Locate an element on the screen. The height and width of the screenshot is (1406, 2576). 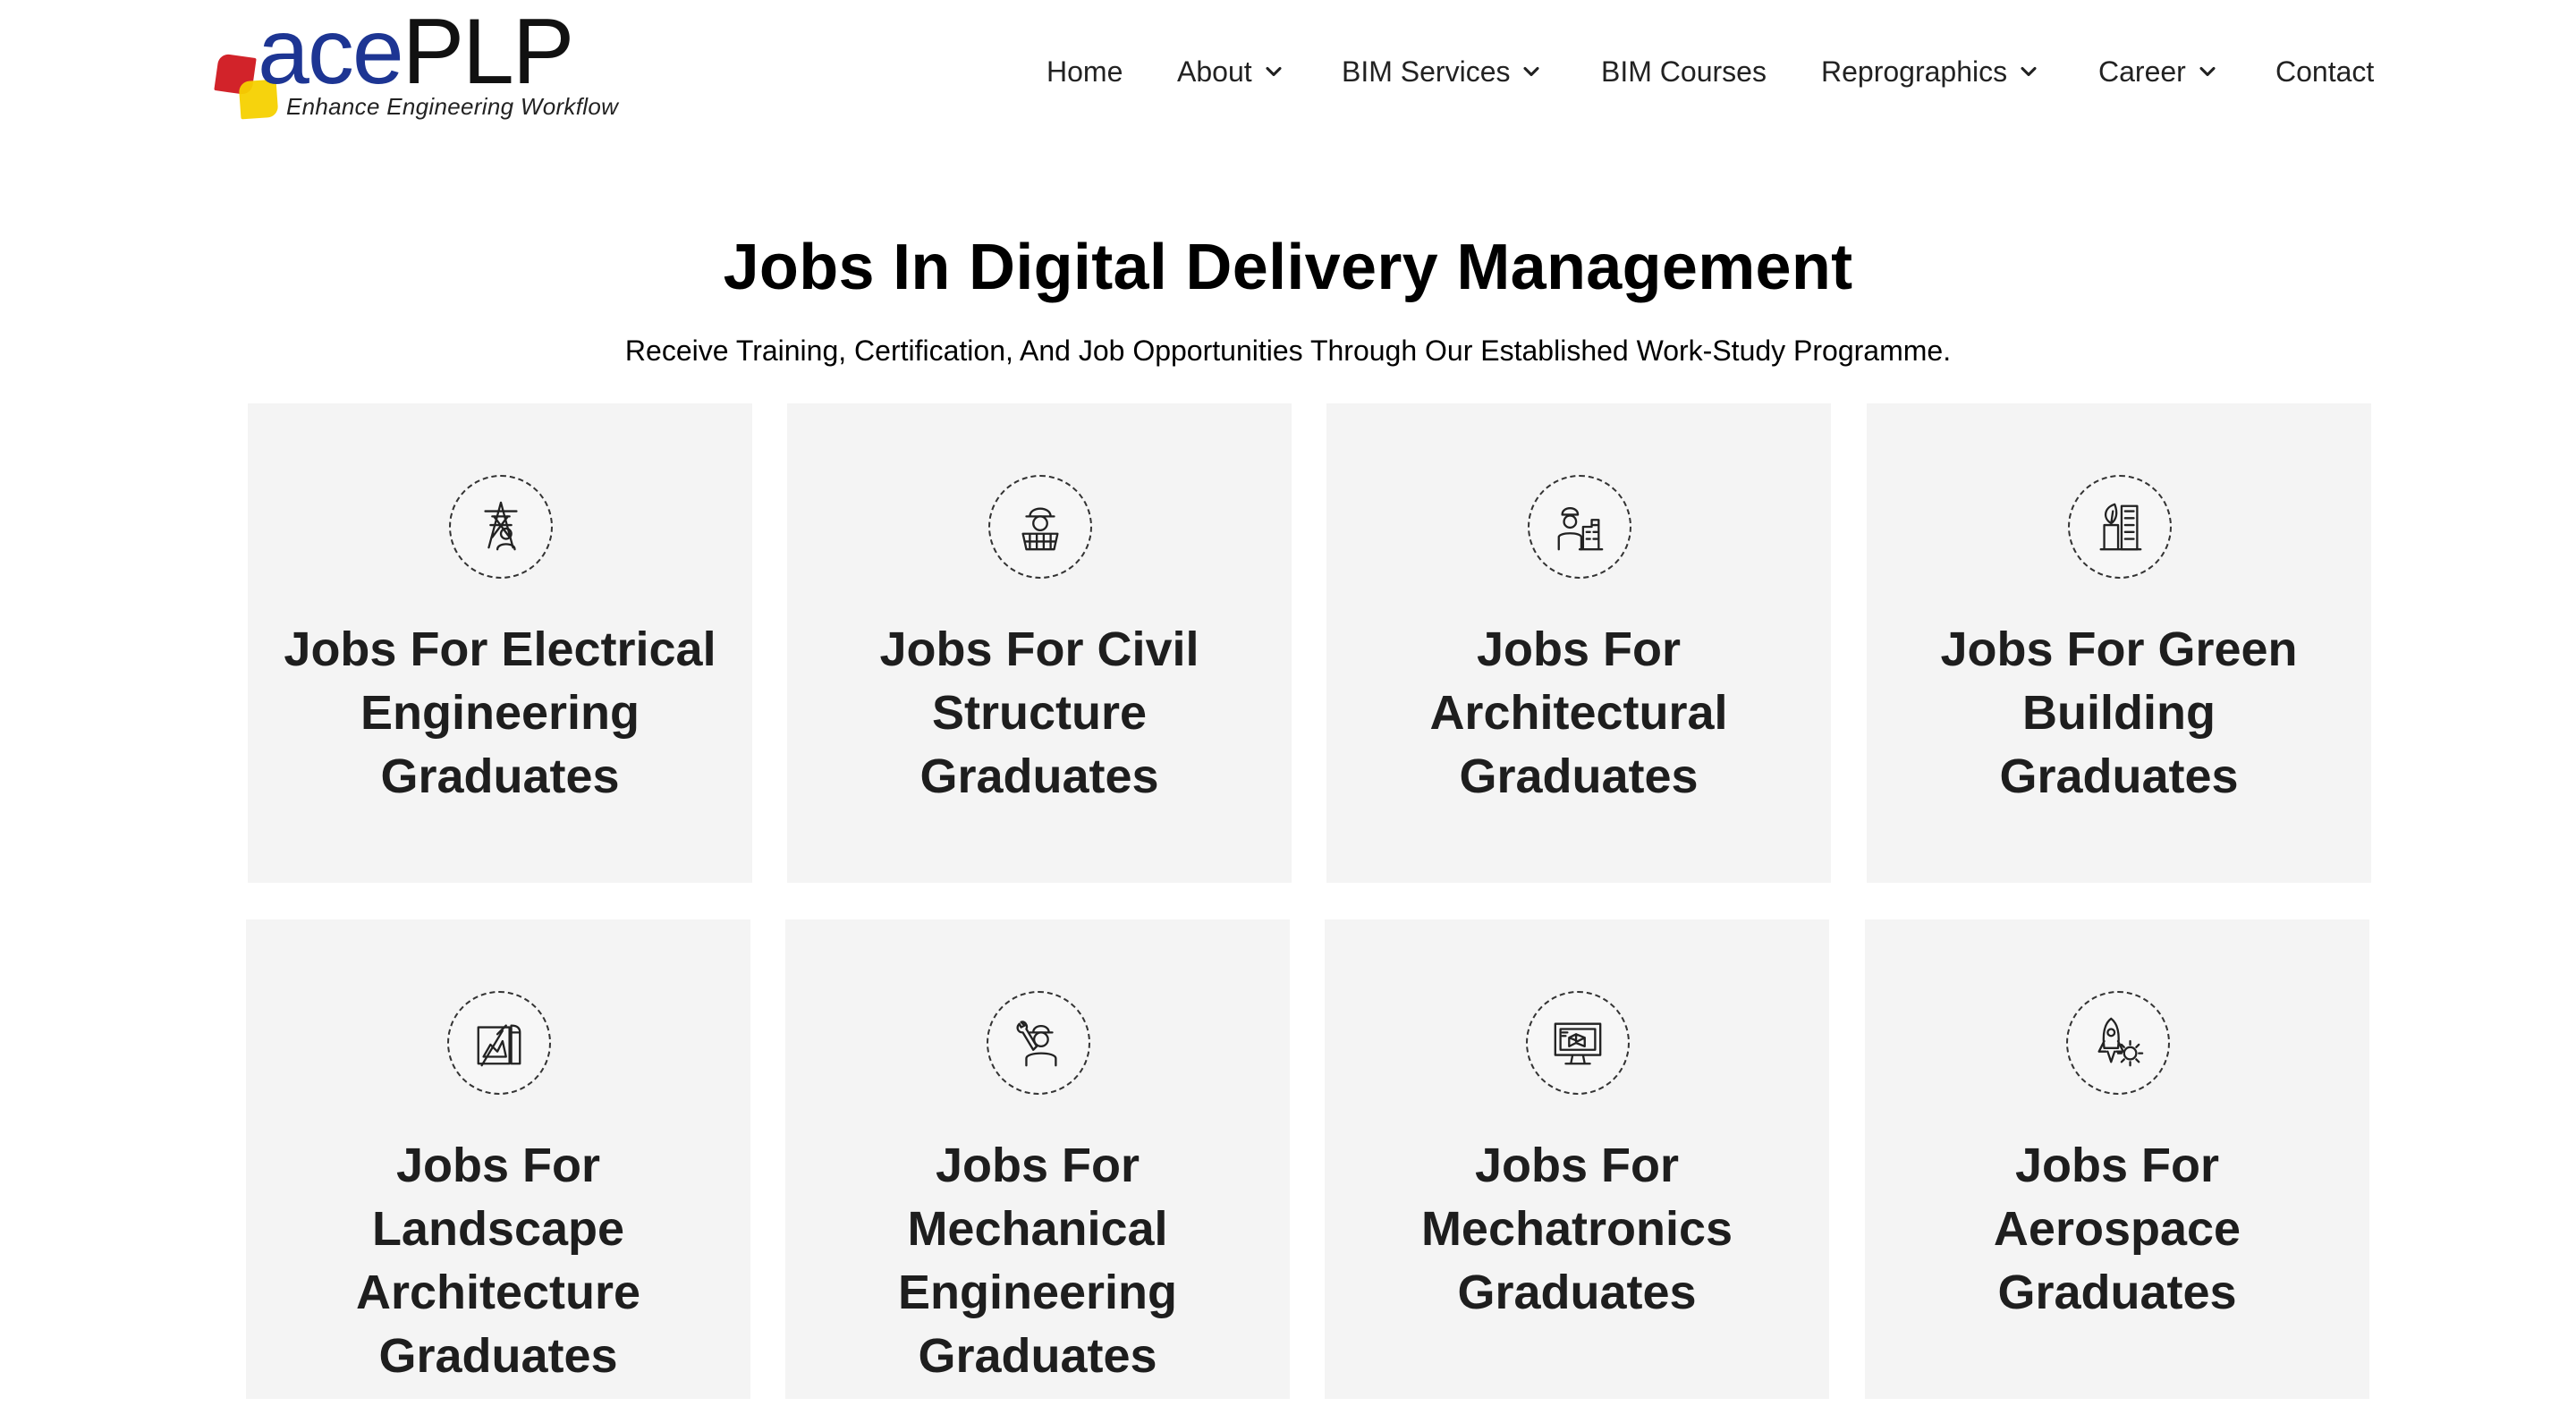
job-card-architectural: Jobs For Architectural Graduates is located at coordinates (1578, 643).